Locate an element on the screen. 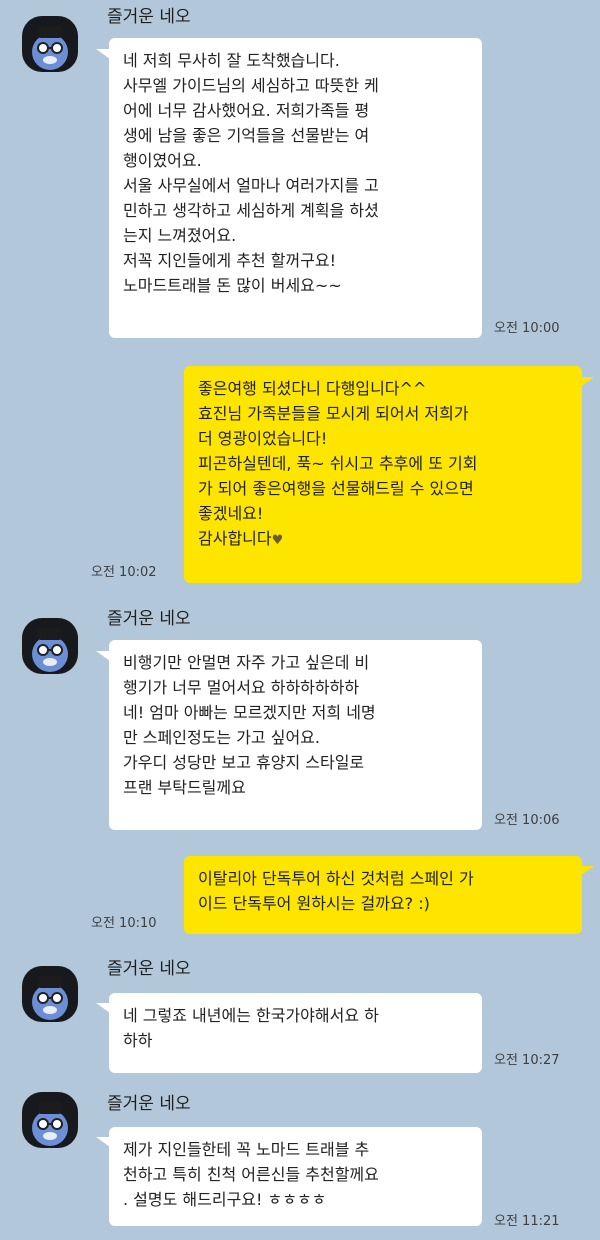 This screenshot has width=600, height=1240. message-time: 오전 10:06 is located at coordinates (527, 820).